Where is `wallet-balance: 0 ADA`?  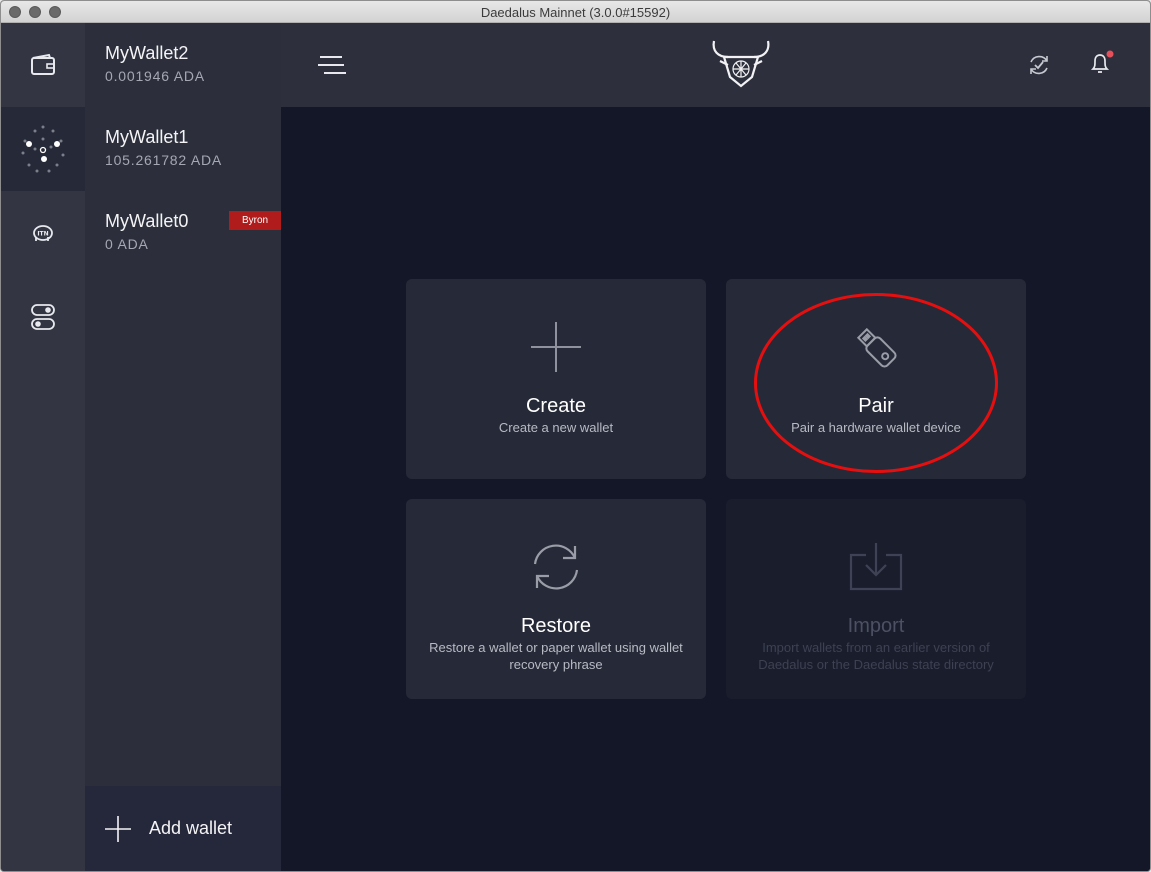
wallet-balance: 0 ADA is located at coordinates (127, 244).